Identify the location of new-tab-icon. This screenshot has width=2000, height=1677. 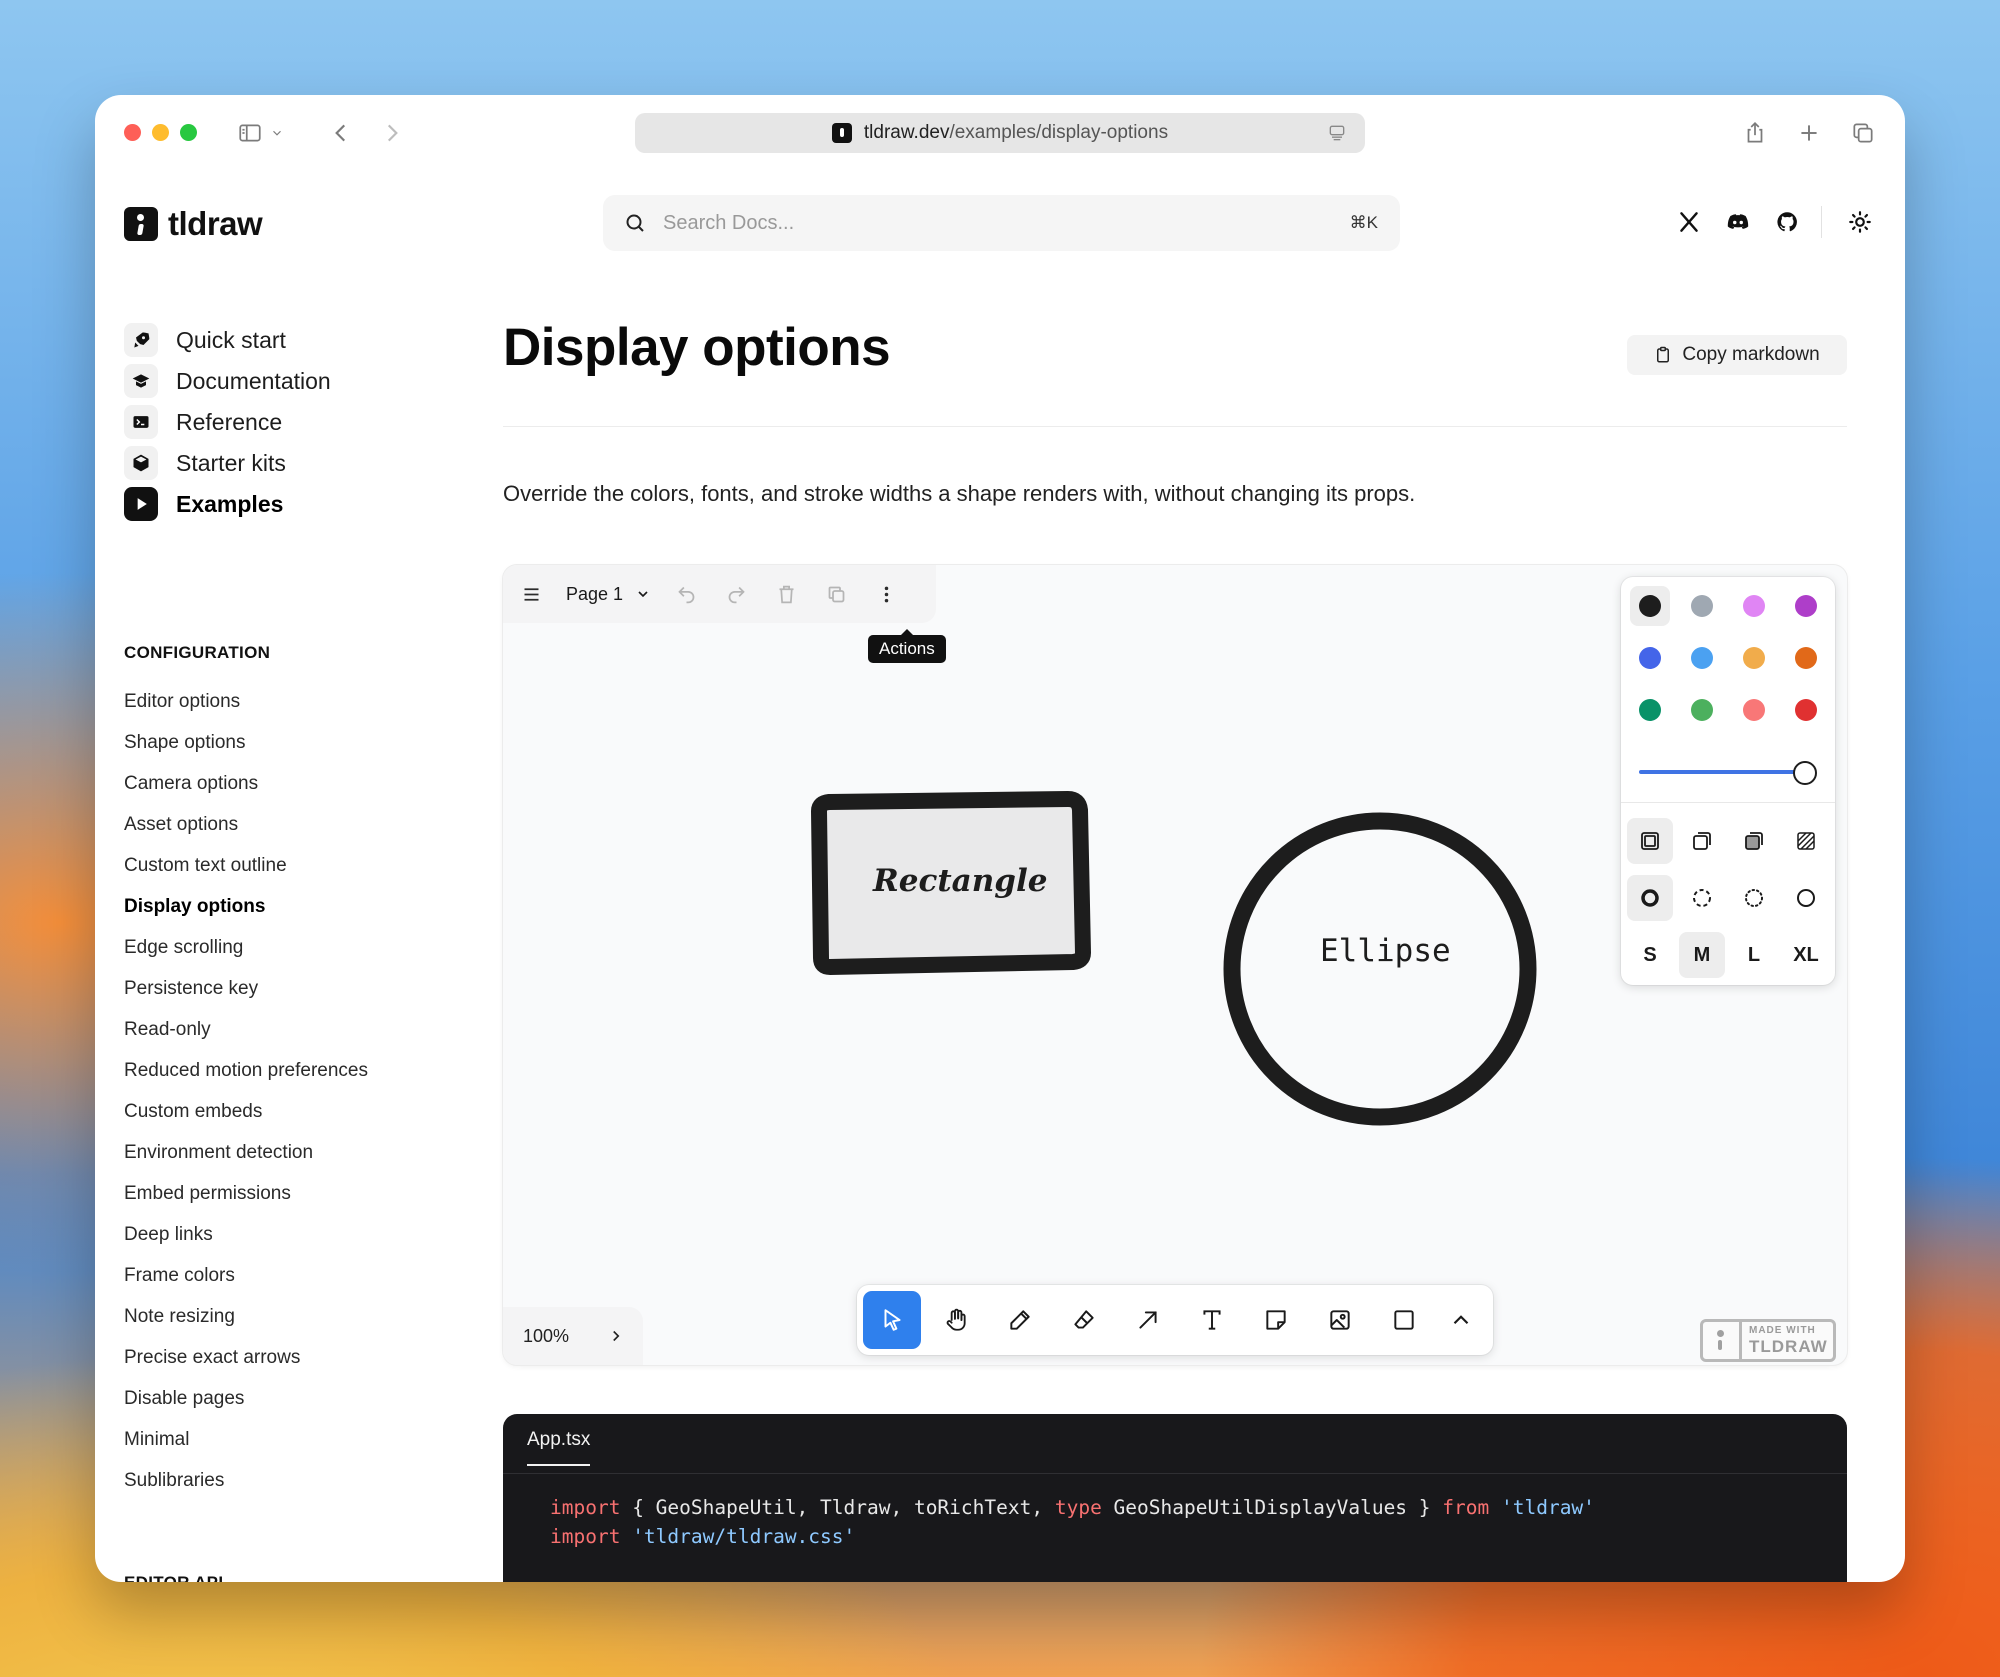
(1809, 133).